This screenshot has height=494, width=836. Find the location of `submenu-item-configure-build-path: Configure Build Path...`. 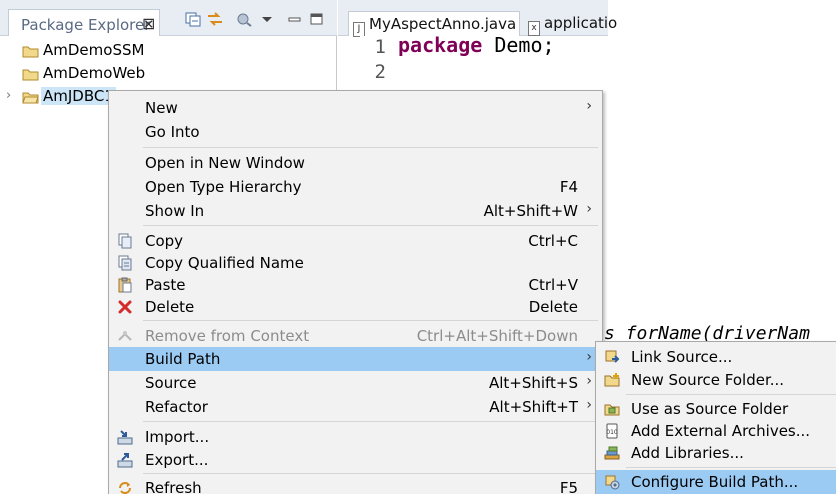

submenu-item-configure-build-path: Configure Build Path... is located at coordinates (716, 482).